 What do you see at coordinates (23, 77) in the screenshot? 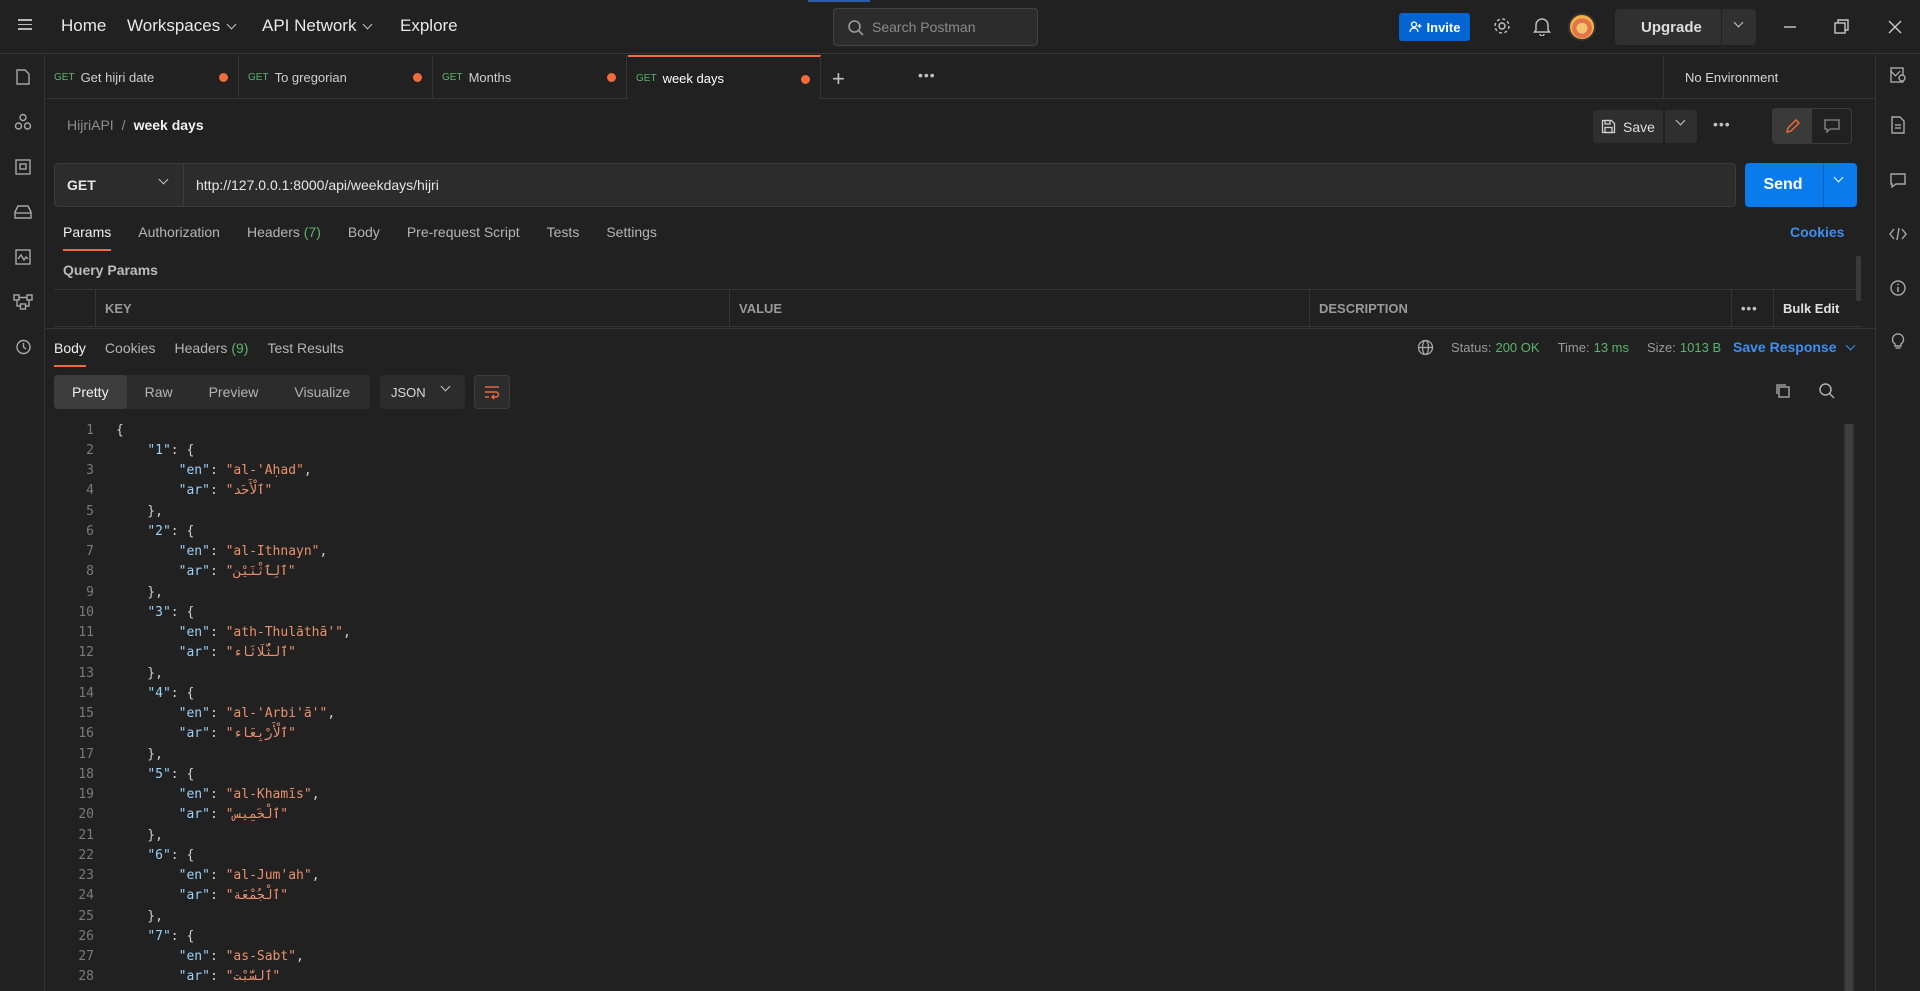
I see `collections-icon` at bounding box center [23, 77].